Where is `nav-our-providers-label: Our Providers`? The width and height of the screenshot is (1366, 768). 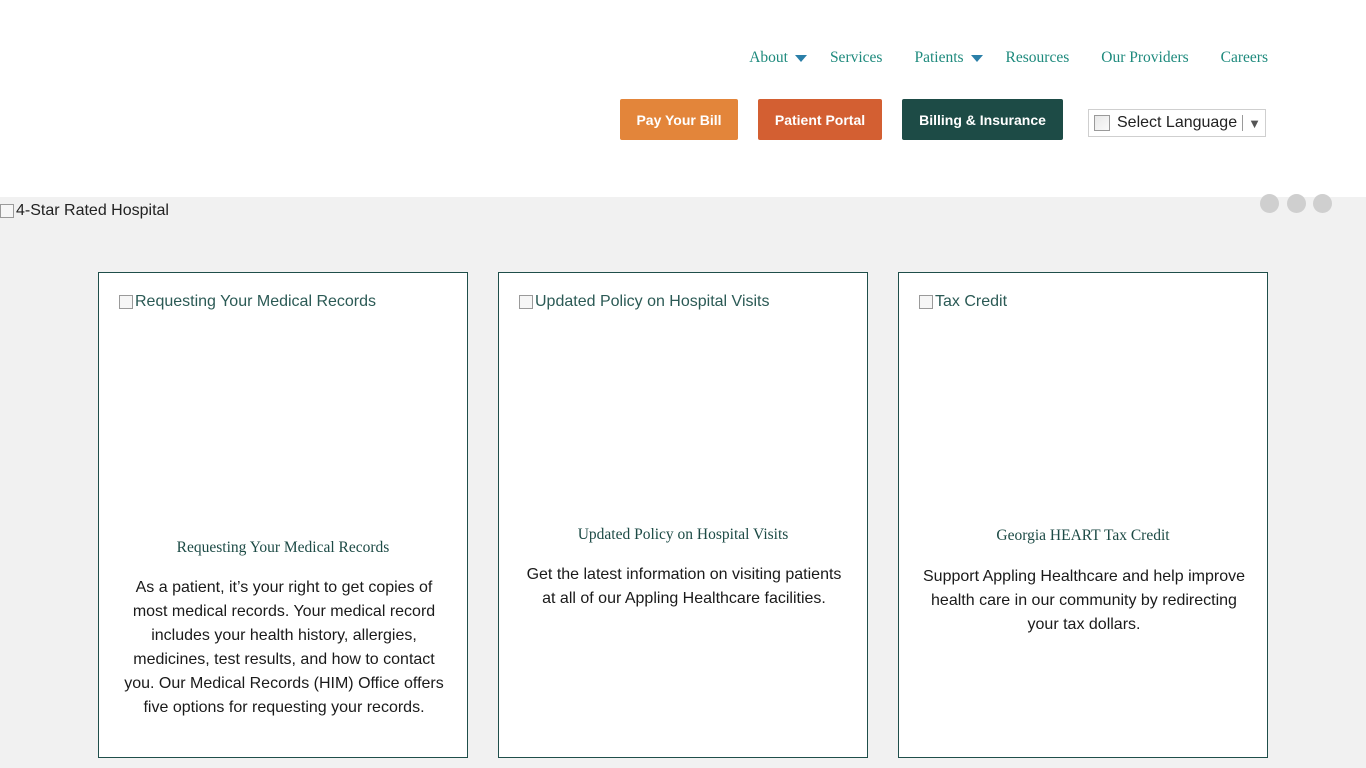 nav-our-providers-label: Our Providers is located at coordinates (1144, 58).